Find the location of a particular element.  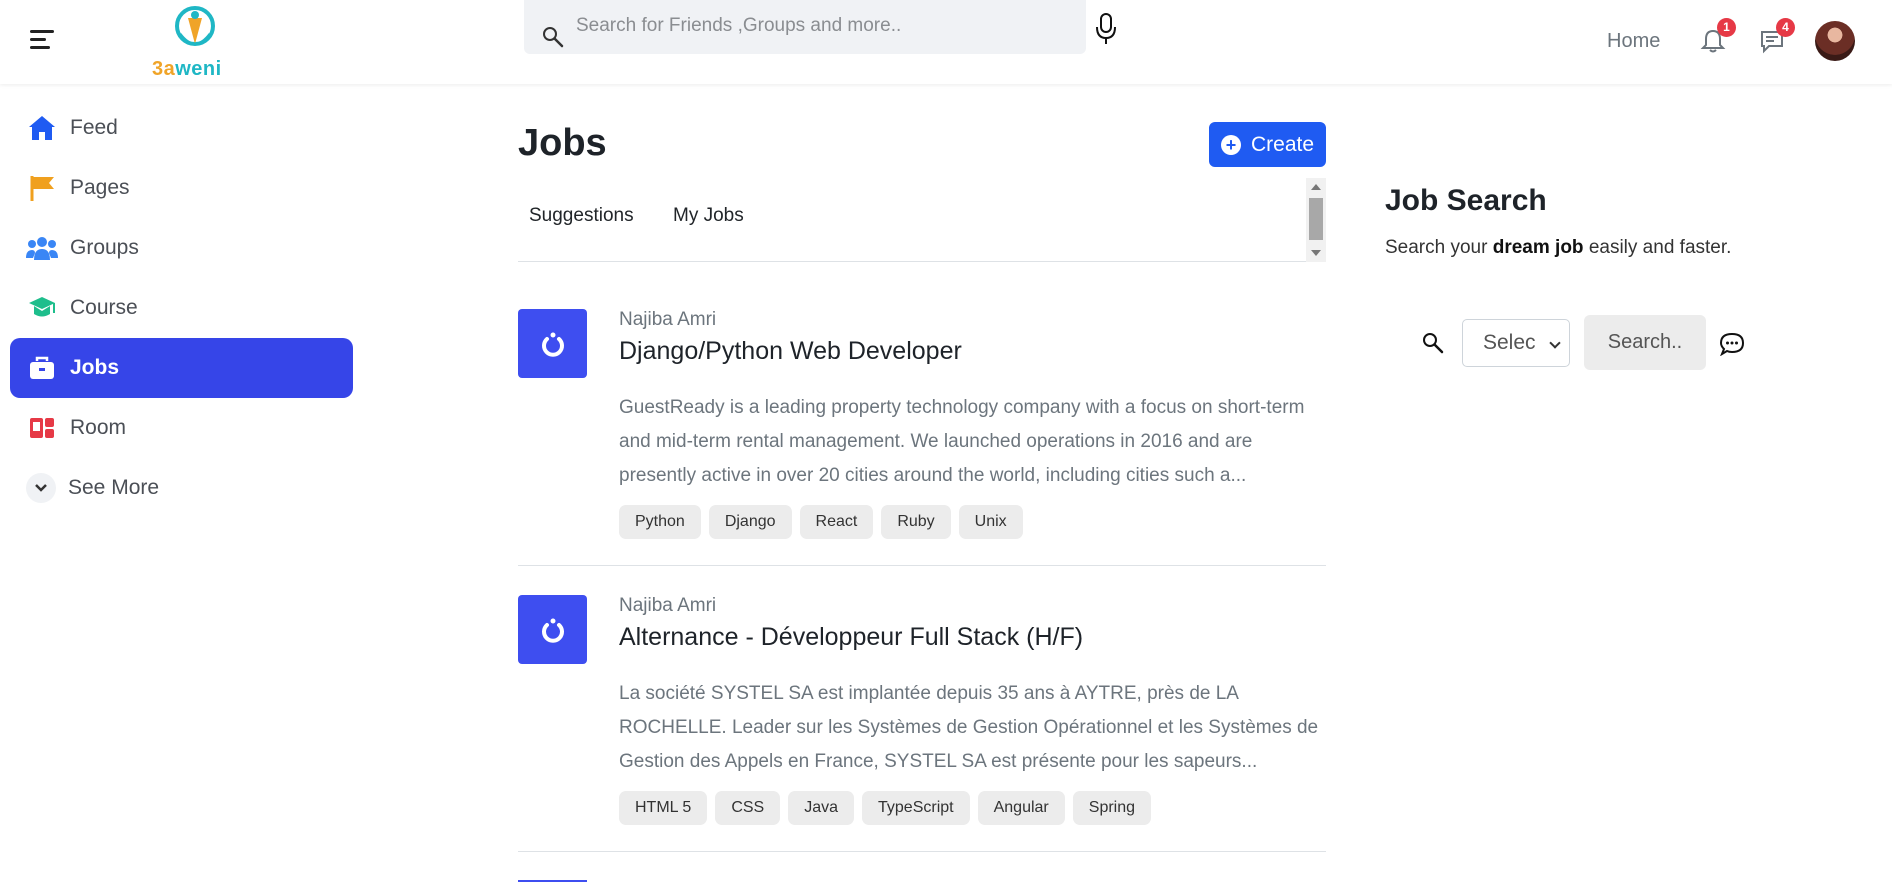

messages-button: 4 is located at coordinates (1777, 37).